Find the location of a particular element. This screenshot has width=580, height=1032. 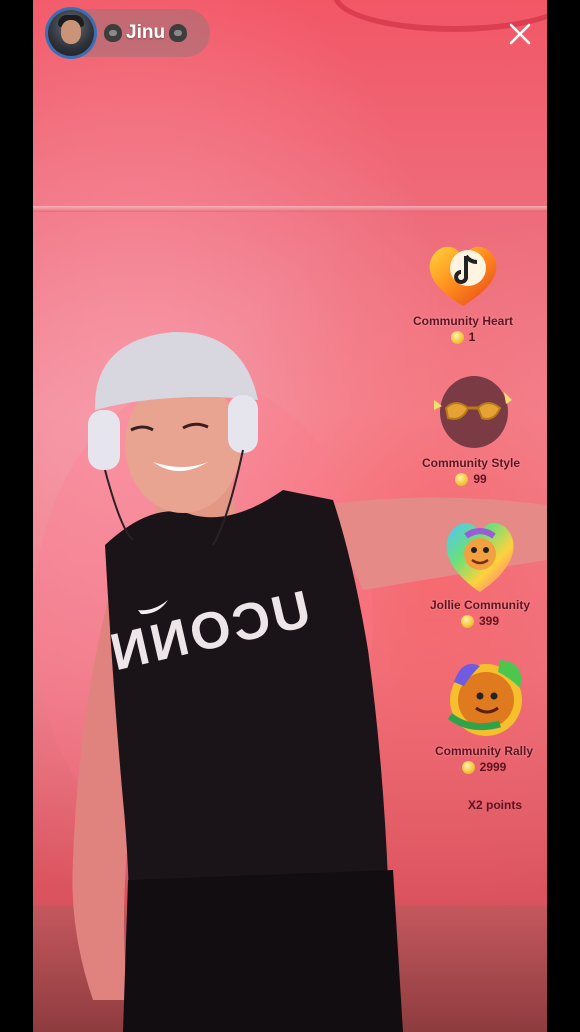

gift-community-style: Community Style 99 is located at coordinates (471, 428).